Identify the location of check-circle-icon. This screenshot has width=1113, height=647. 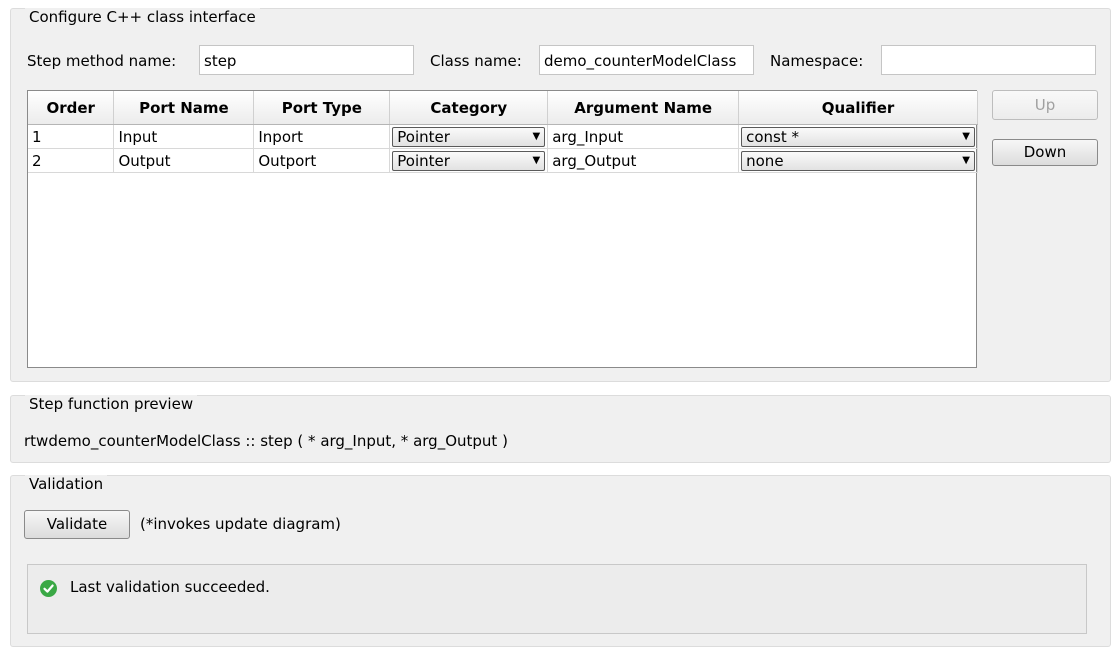
(48, 588).